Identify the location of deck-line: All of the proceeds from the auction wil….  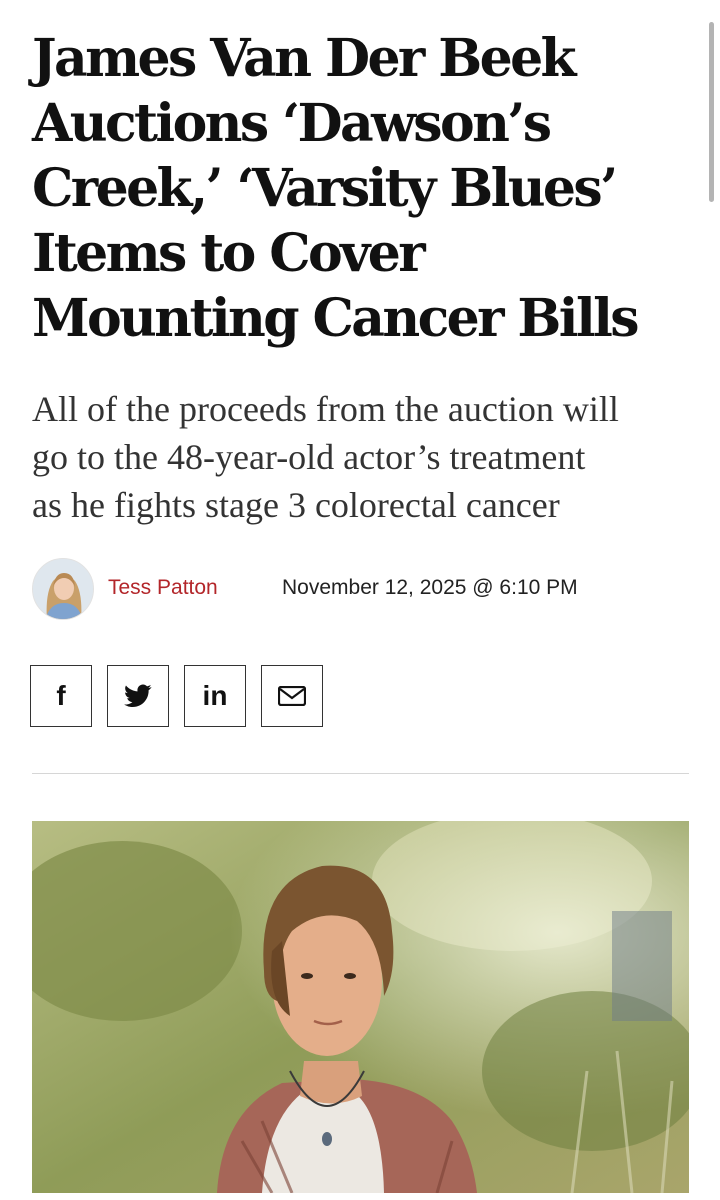
(325, 409).